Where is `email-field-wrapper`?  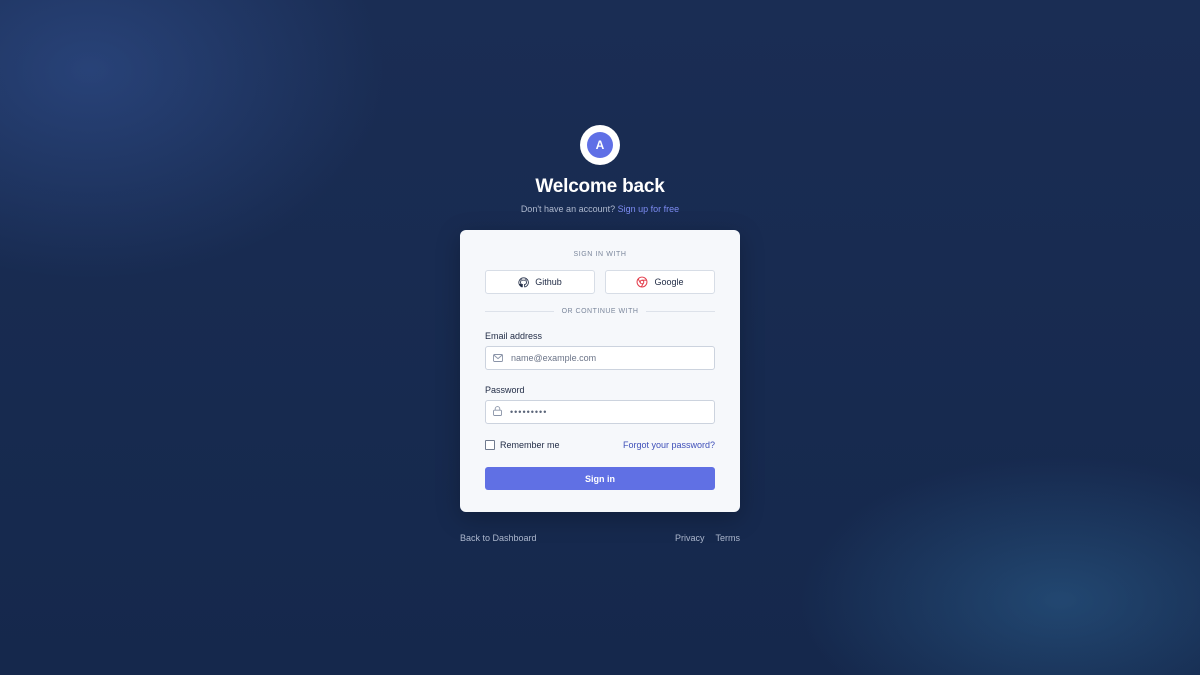
email-field-wrapper is located at coordinates (600, 358).